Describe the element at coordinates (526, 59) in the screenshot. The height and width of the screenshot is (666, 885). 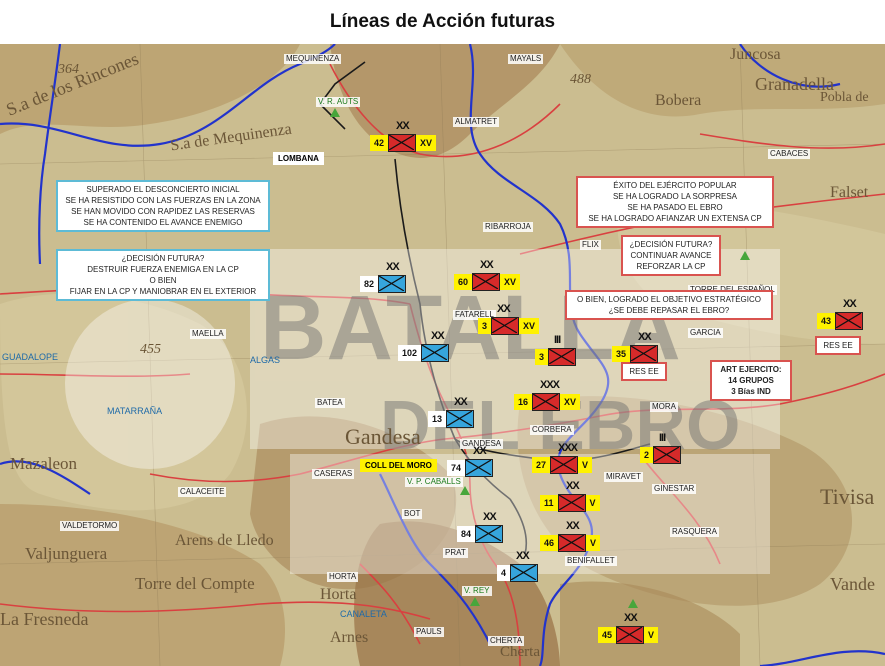
I see `place-mayals: MAYALS` at that location.